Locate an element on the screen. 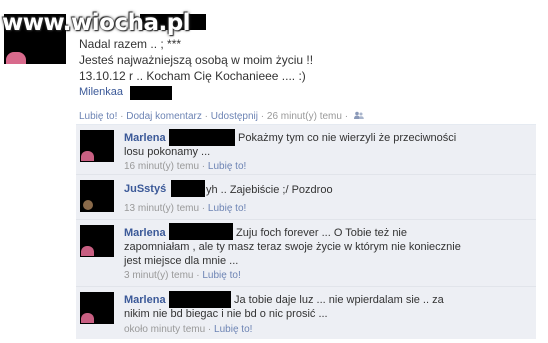 Image resolution: width=548 pixels, height=343 pixels. watermark-logo: www.wiocha.pl is located at coordinates (96, 23).